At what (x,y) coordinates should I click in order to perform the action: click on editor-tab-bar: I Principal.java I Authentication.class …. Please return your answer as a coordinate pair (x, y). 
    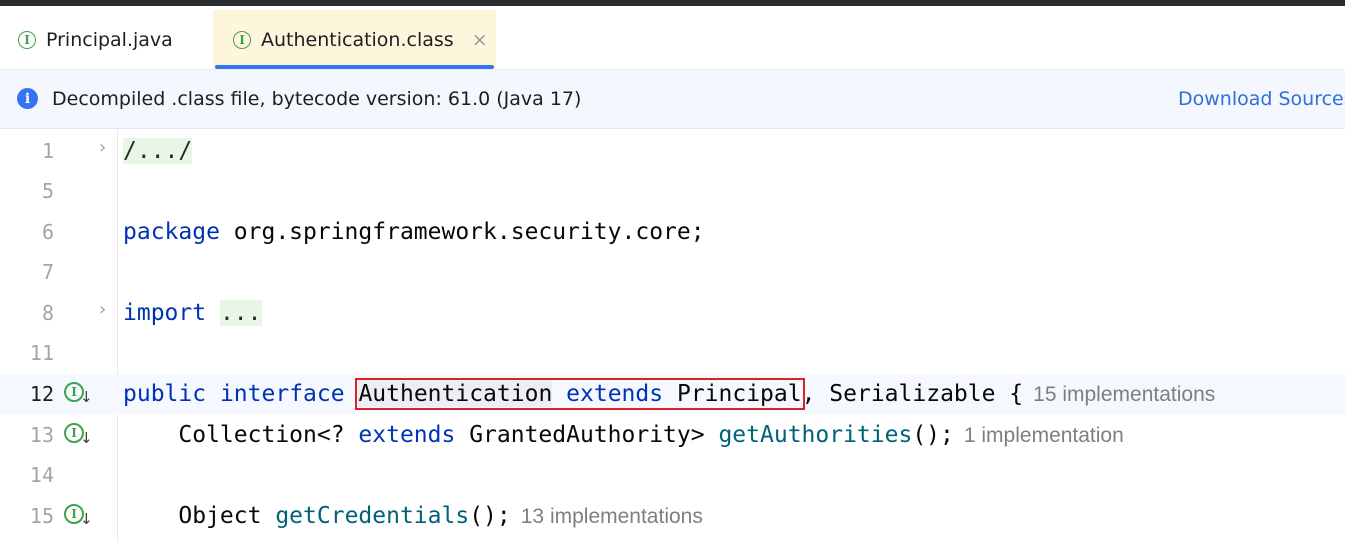
    Looking at the image, I should click on (672, 38).